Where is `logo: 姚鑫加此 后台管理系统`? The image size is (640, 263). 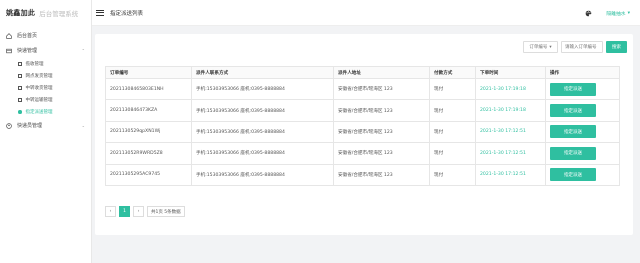
logo: 姚鑫加此 后台管理系统 is located at coordinates (45, 13).